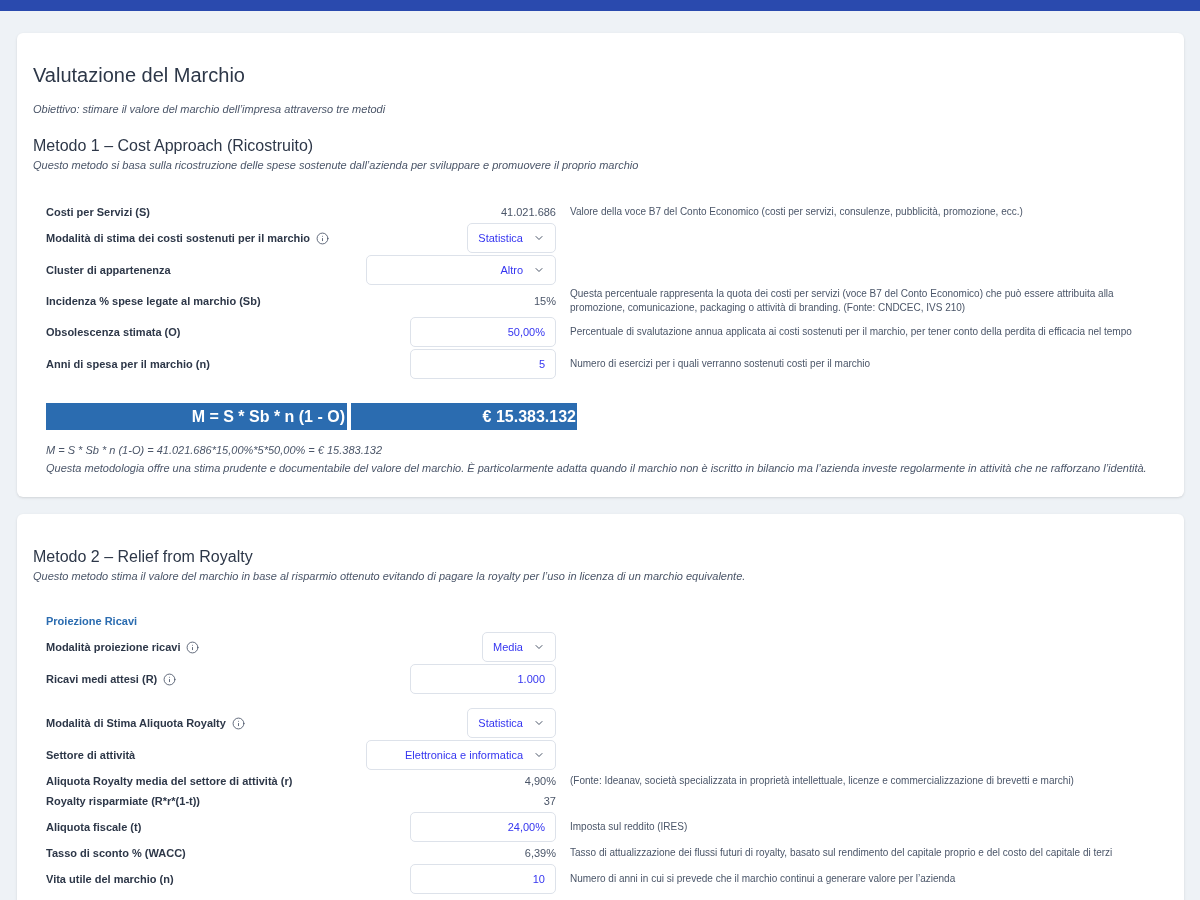  I want to click on field-label: Anni di spesa per il marchio (n), so click(128, 364).